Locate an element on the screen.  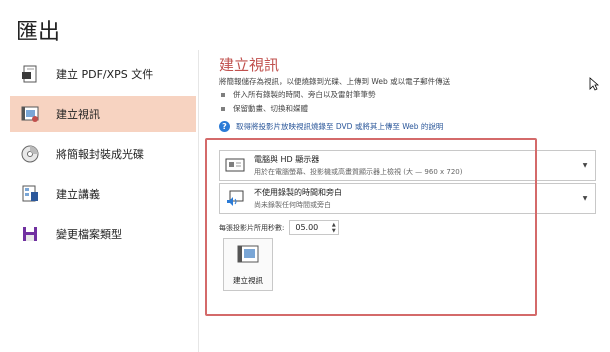
sidebar-item-label: 變更檔案類型 is located at coordinates (89, 234).